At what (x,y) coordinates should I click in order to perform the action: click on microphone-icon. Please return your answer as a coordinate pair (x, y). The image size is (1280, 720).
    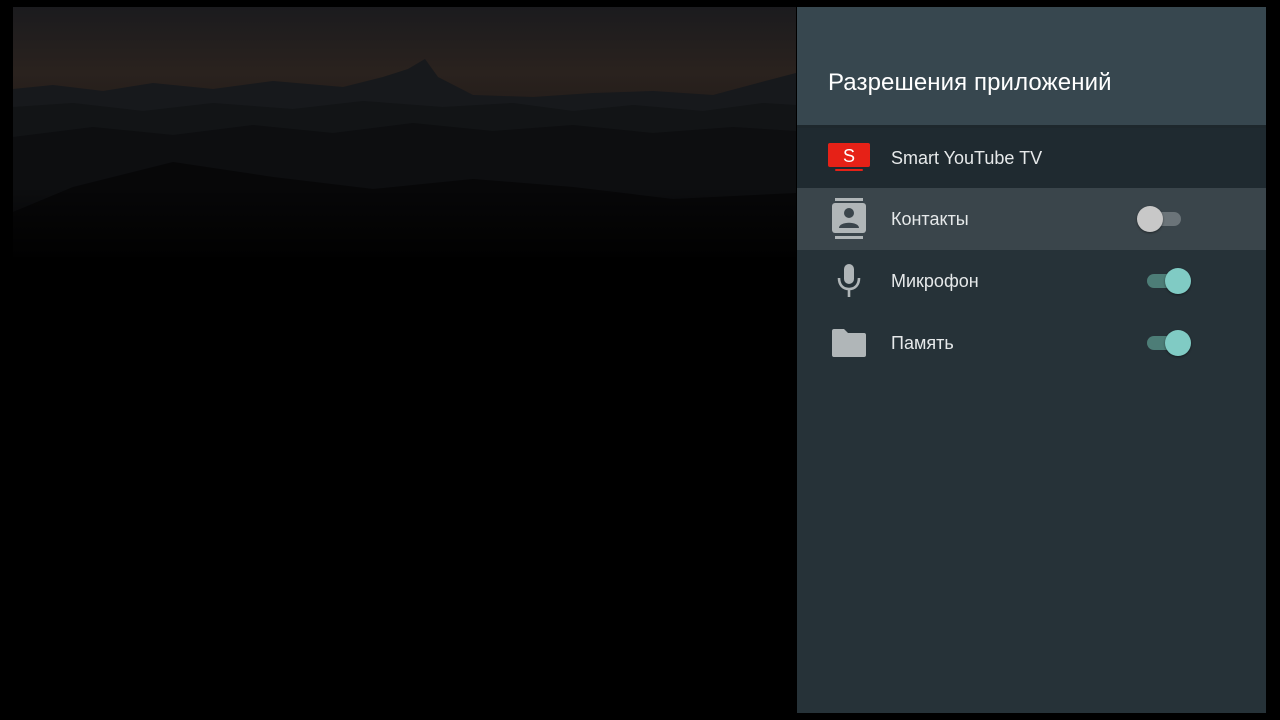
    Looking at the image, I should click on (849, 281).